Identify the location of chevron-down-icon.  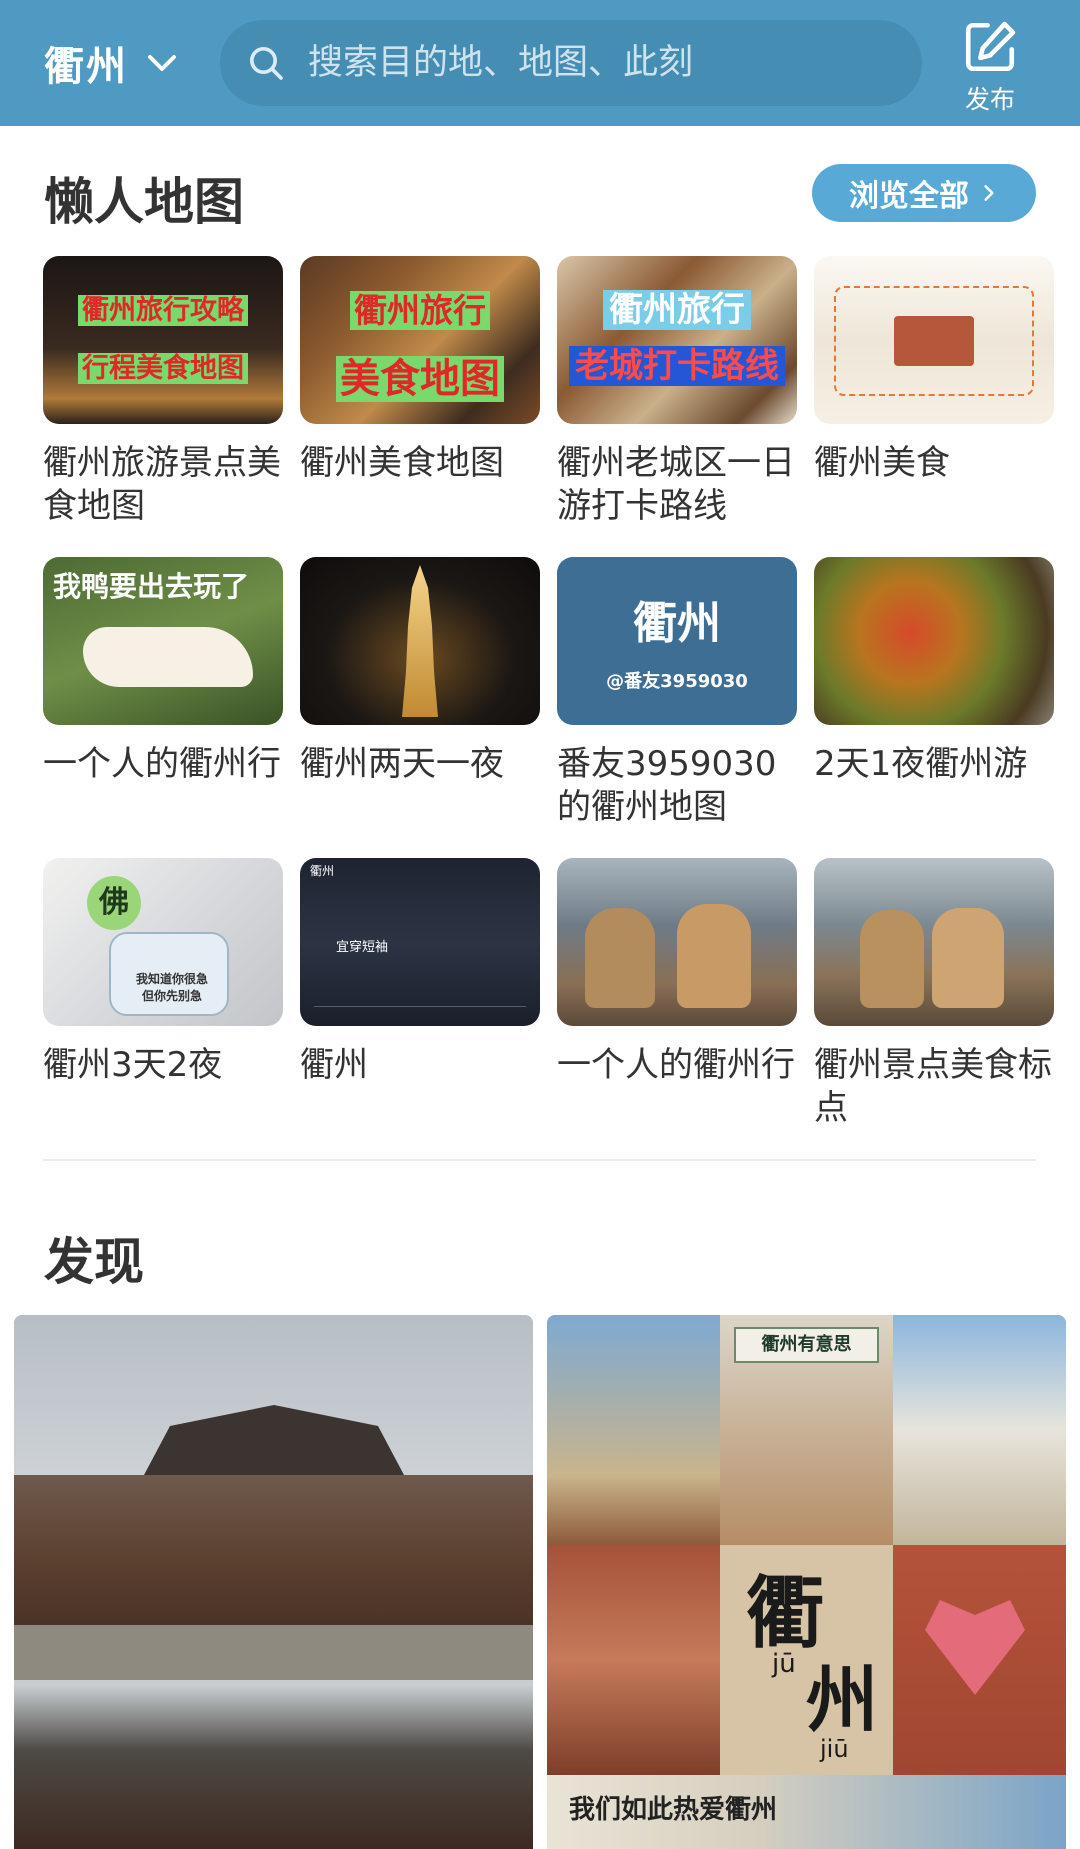
(162, 63).